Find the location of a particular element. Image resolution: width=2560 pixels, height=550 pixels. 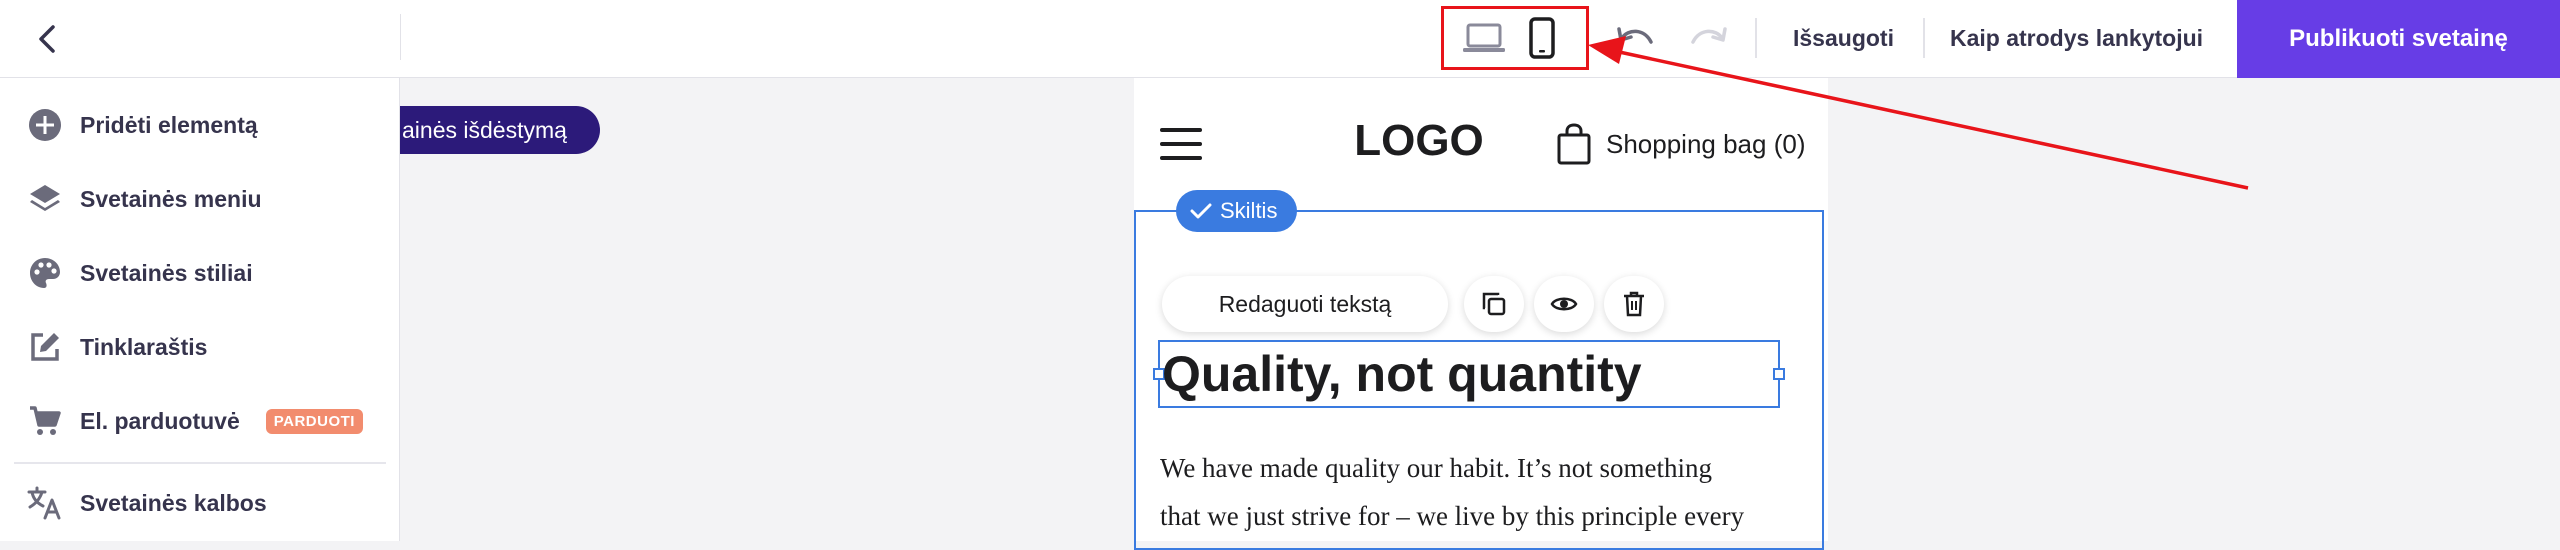

sidebar-item-site-menu: Svetainės meniu is located at coordinates (144, 199).